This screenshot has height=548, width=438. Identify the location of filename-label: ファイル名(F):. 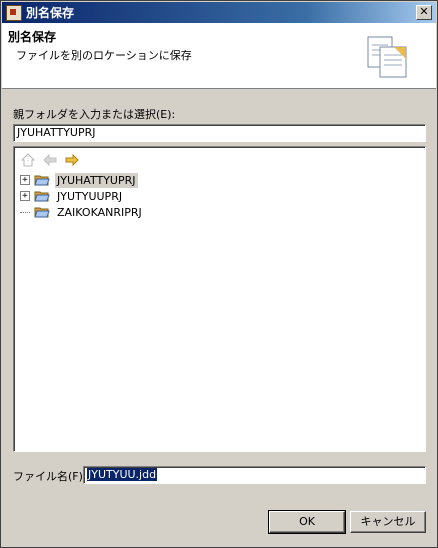
(50, 476).